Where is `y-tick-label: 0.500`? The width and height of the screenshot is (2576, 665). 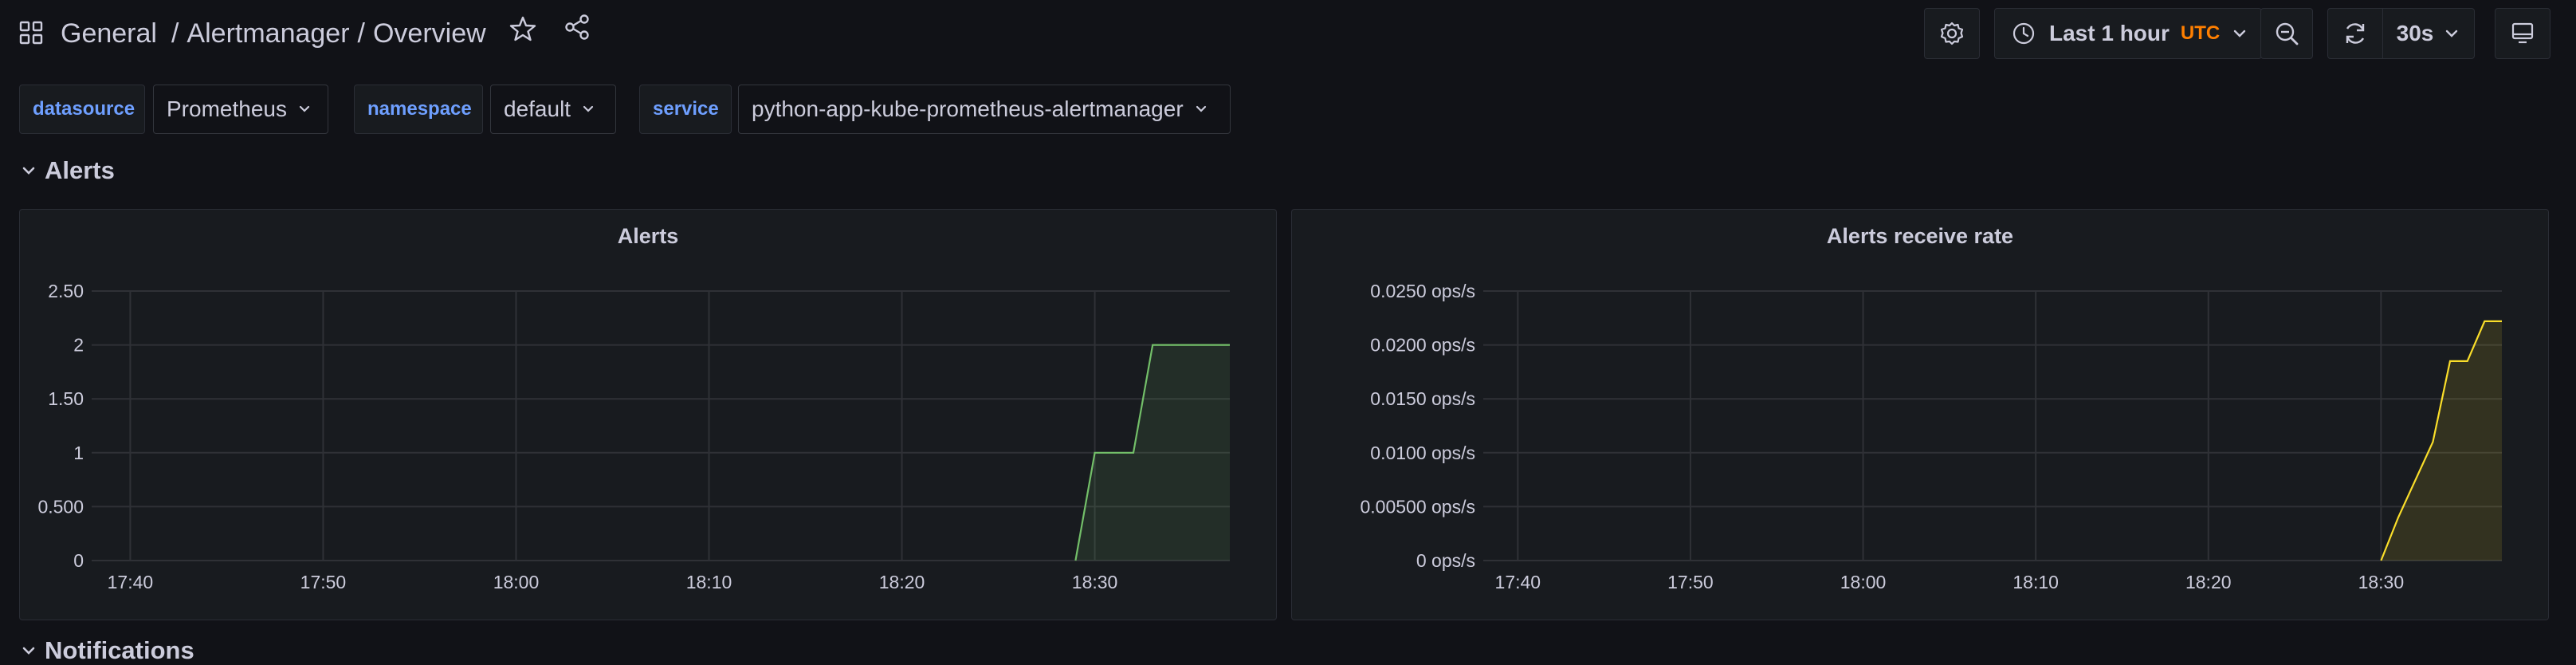
y-tick-label: 0.500 is located at coordinates (60, 506).